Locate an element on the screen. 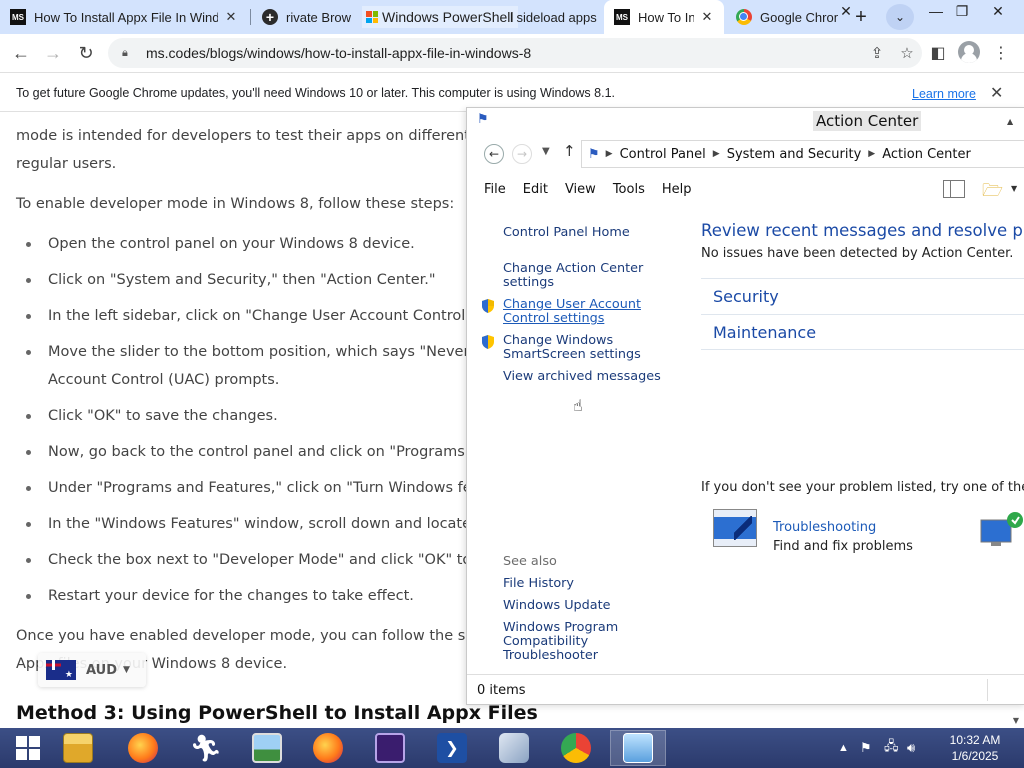  firefox-icon is located at coordinates (143, 748).